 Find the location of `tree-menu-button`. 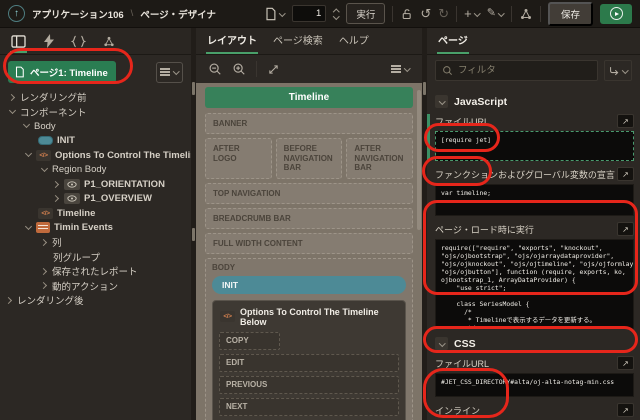

tree-menu-button is located at coordinates (169, 72).